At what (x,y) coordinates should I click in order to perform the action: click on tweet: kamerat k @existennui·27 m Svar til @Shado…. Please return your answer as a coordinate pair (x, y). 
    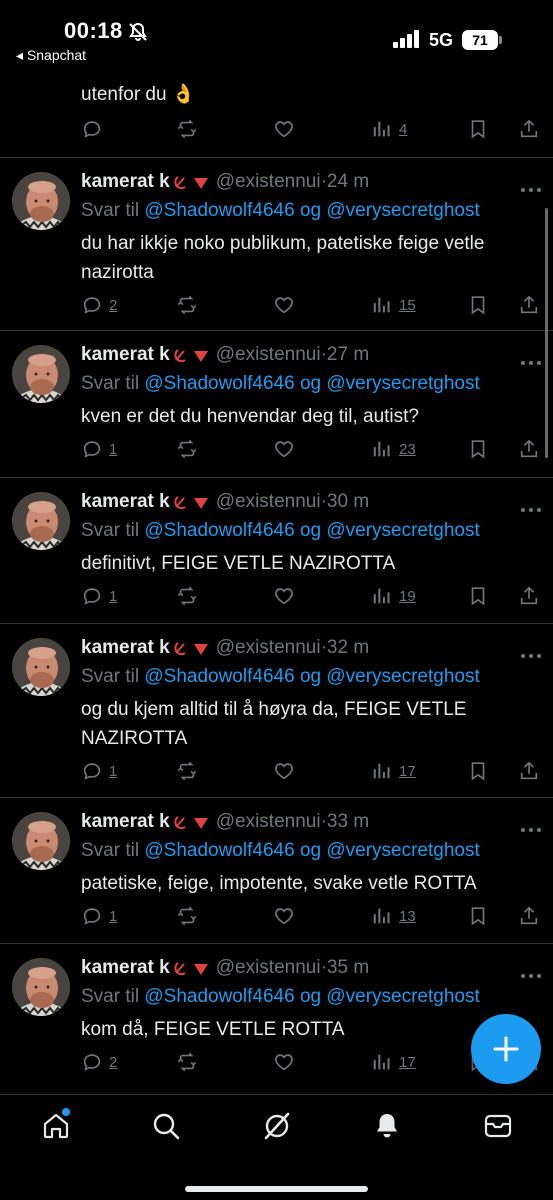
    Looking at the image, I should click on (276, 403).